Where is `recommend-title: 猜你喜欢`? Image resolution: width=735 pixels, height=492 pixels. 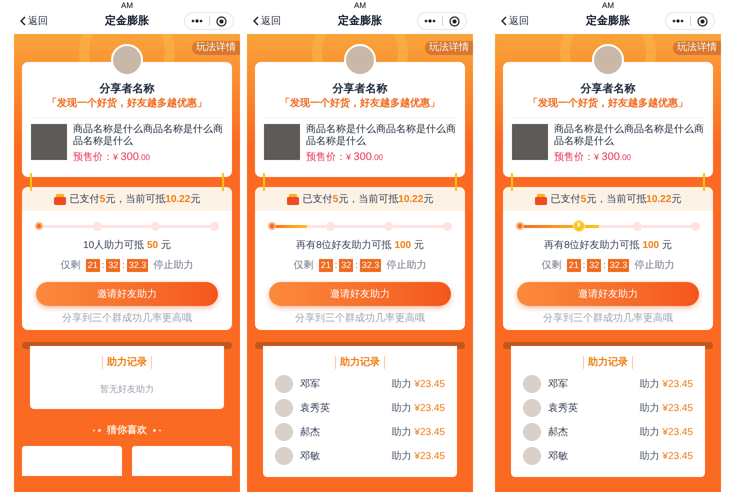
recommend-title: 猜你喜欢 is located at coordinates (127, 431).